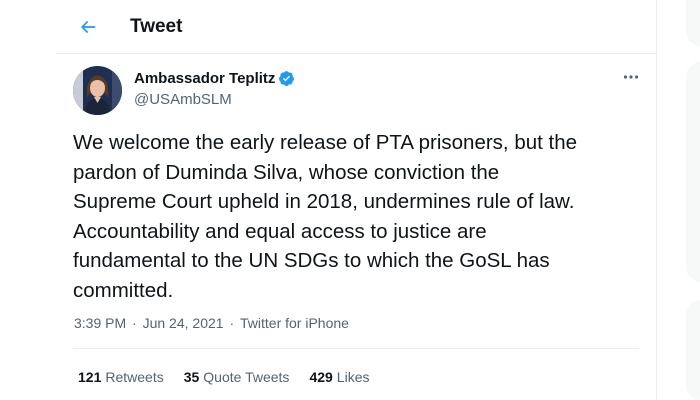 This screenshot has height=400, width=700. Describe the element at coordinates (183, 323) in the screenshot. I see `tweet-date: Jun 24, 2021` at that location.